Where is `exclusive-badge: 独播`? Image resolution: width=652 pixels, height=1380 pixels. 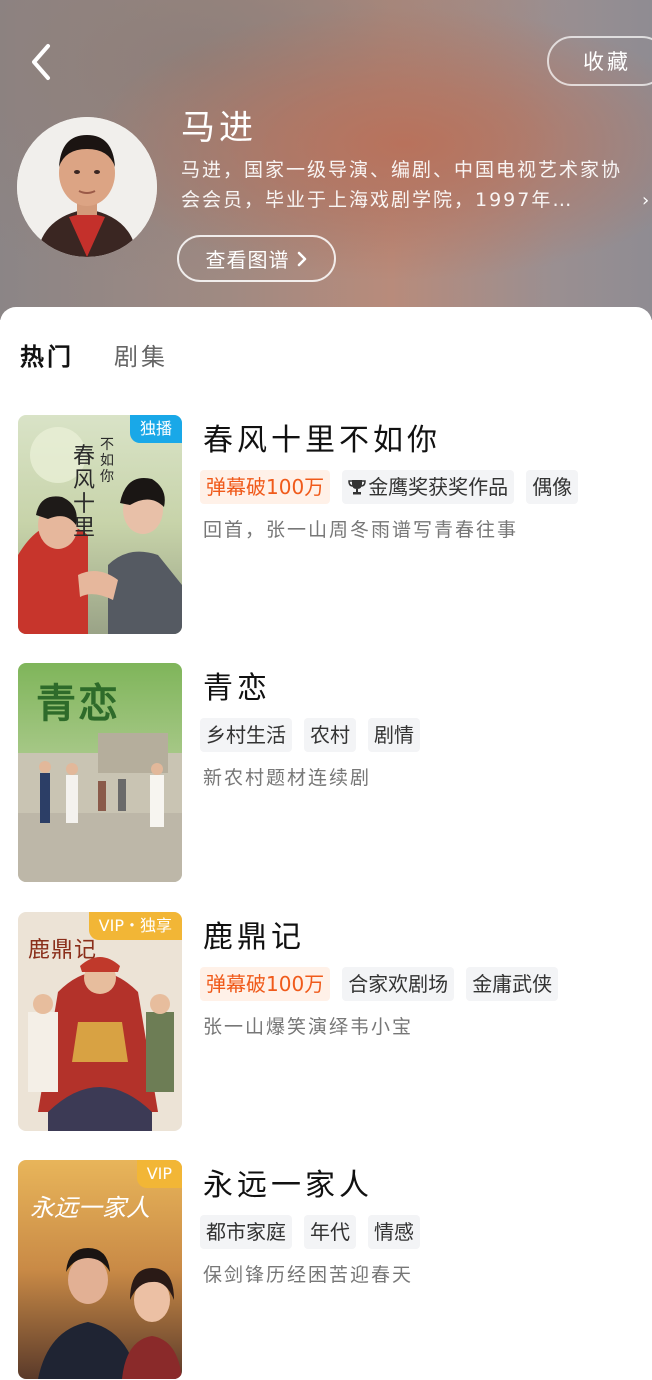 exclusive-badge: 独播 is located at coordinates (155, 429).